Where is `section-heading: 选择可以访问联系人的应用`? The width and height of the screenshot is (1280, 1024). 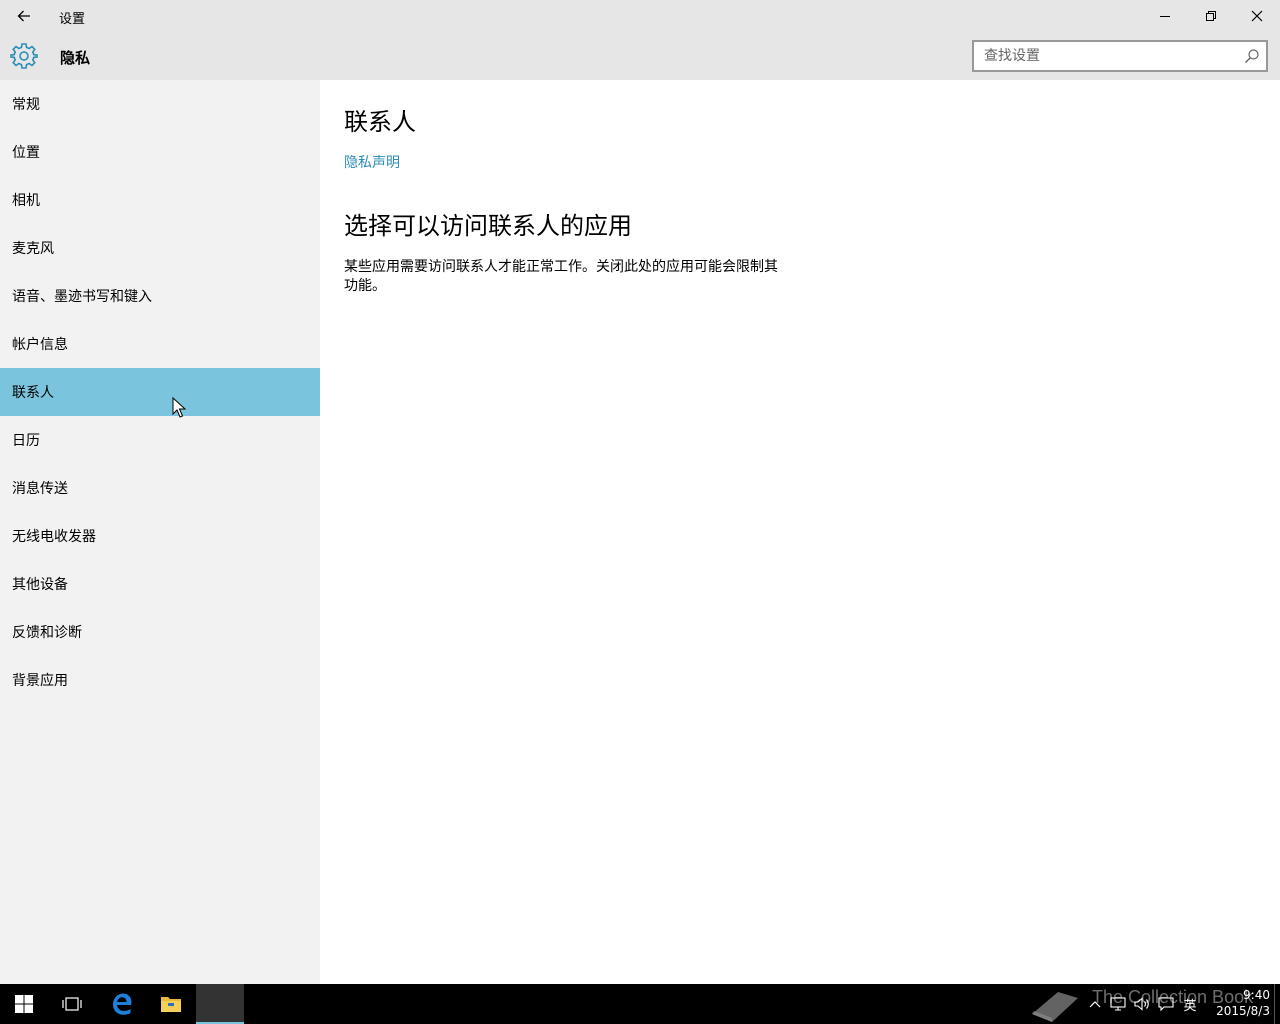 section-heading: 选择可以访问联系人的应用 is located at coordinates (488, 226).